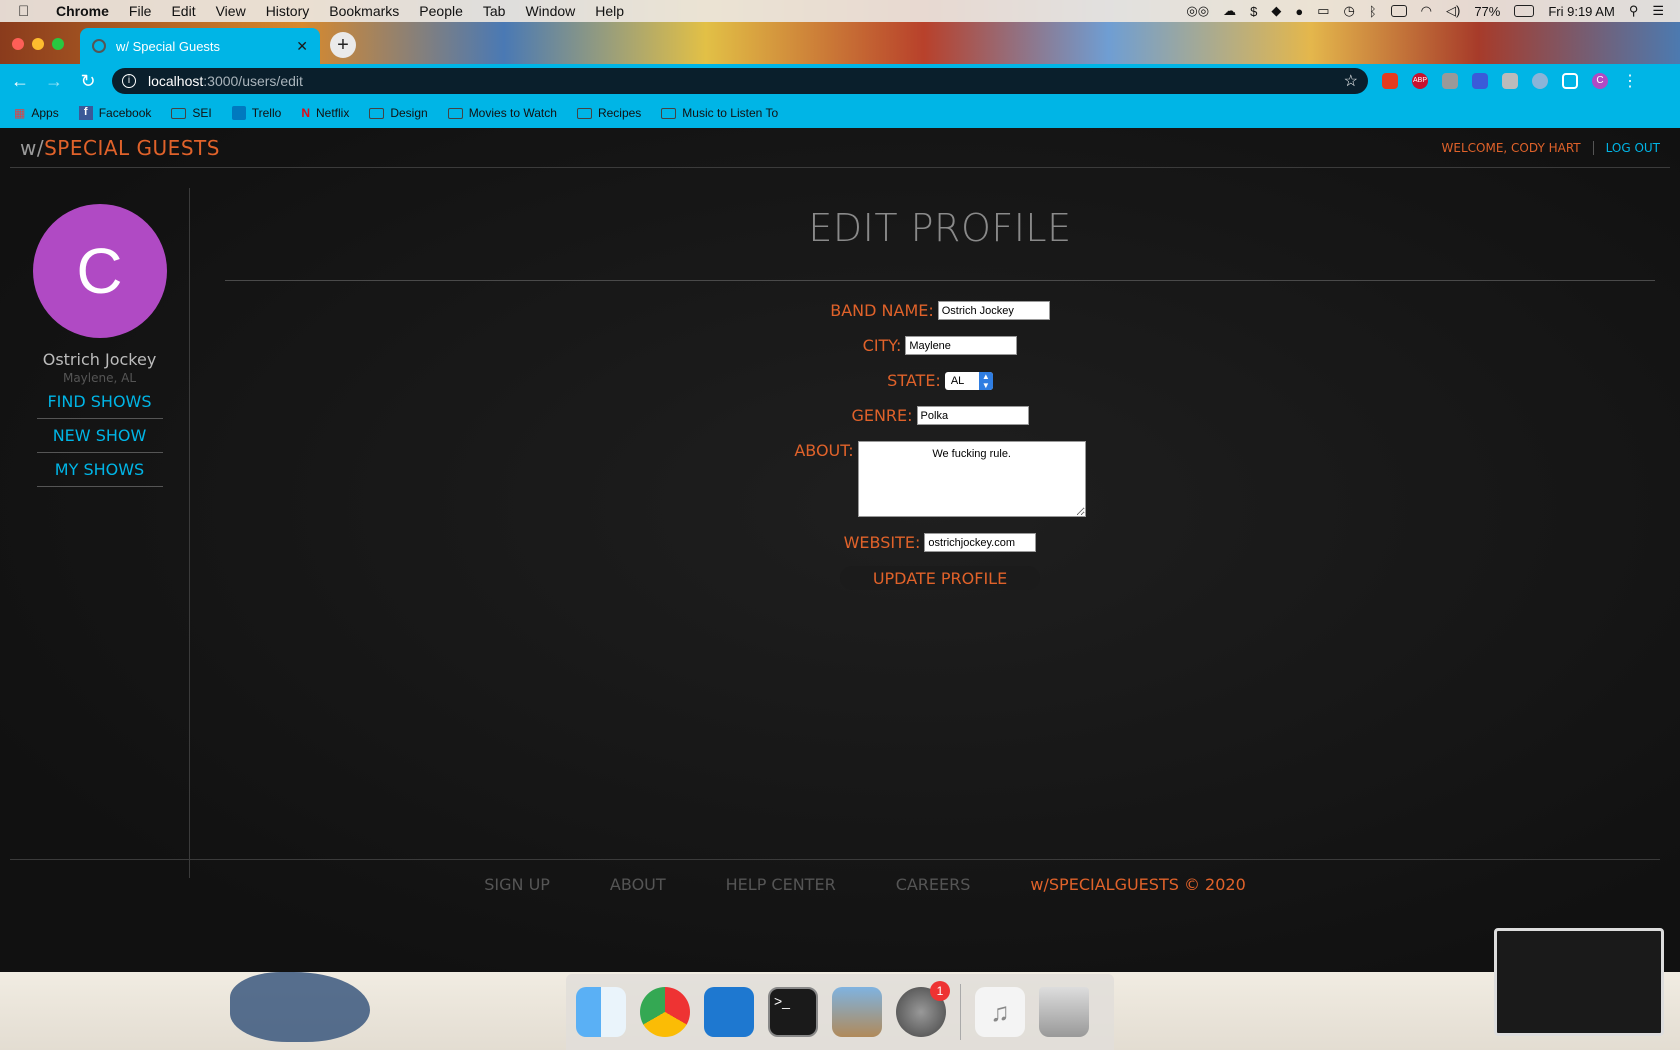 This screenshot has width=1680, height=1050. What do you see at coordinates (608, 113) in the screenshot?
I see `bookmark-recipes: Recipes` at bounding box center [608, 113].